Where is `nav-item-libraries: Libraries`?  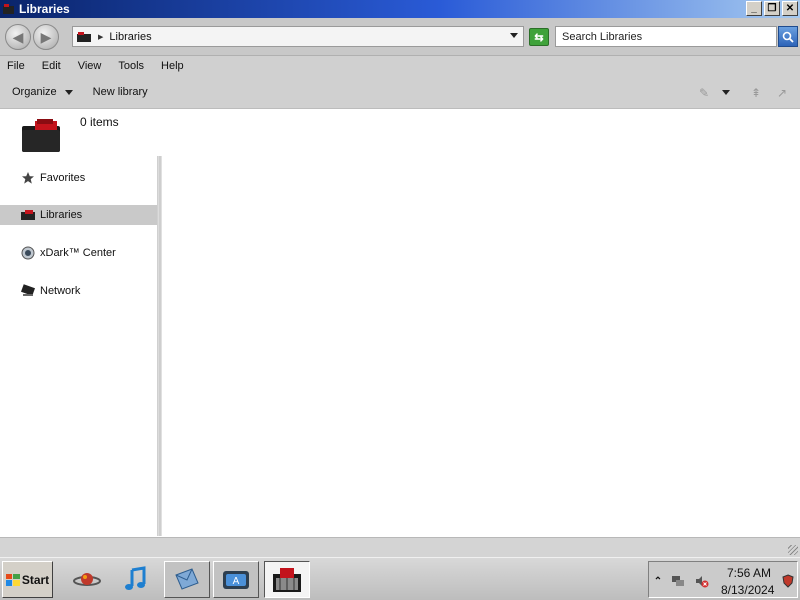
nav-item-libraries: Libraries is located at coordinates (78, 215).